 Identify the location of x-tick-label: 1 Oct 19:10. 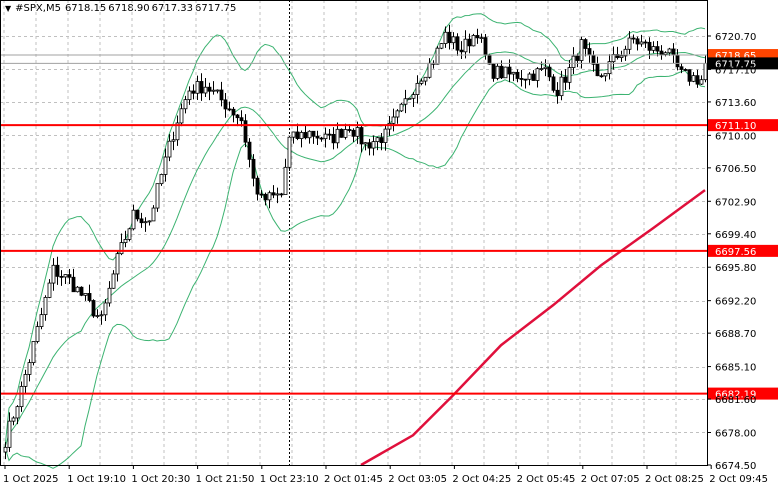
(96, 479).